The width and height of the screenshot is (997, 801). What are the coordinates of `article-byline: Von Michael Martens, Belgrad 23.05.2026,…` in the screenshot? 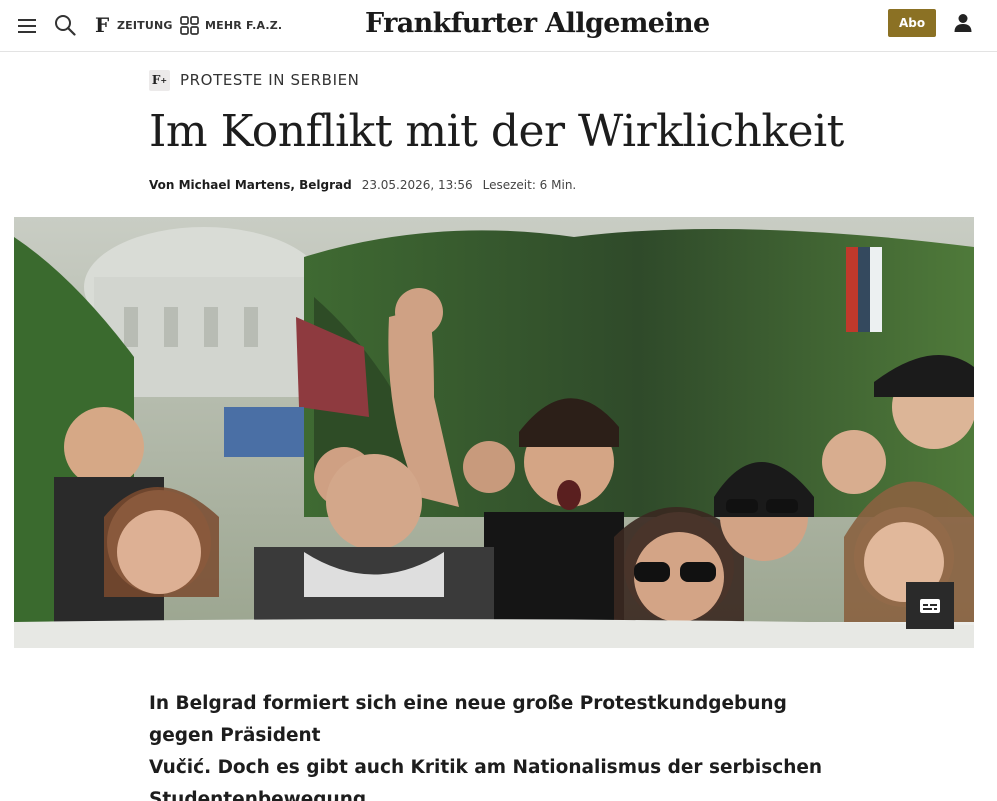 It's located at (362, 185).